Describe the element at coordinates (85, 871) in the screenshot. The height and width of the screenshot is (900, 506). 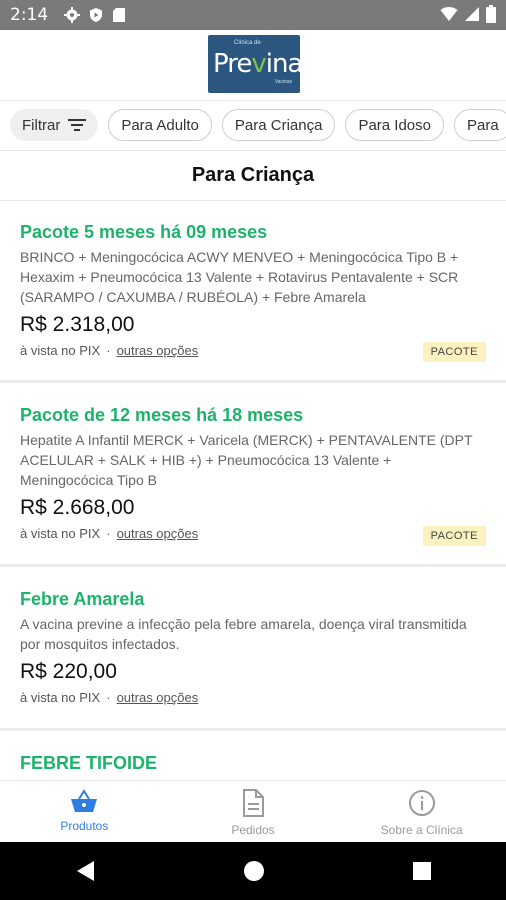
I see `back-icon` at that location.